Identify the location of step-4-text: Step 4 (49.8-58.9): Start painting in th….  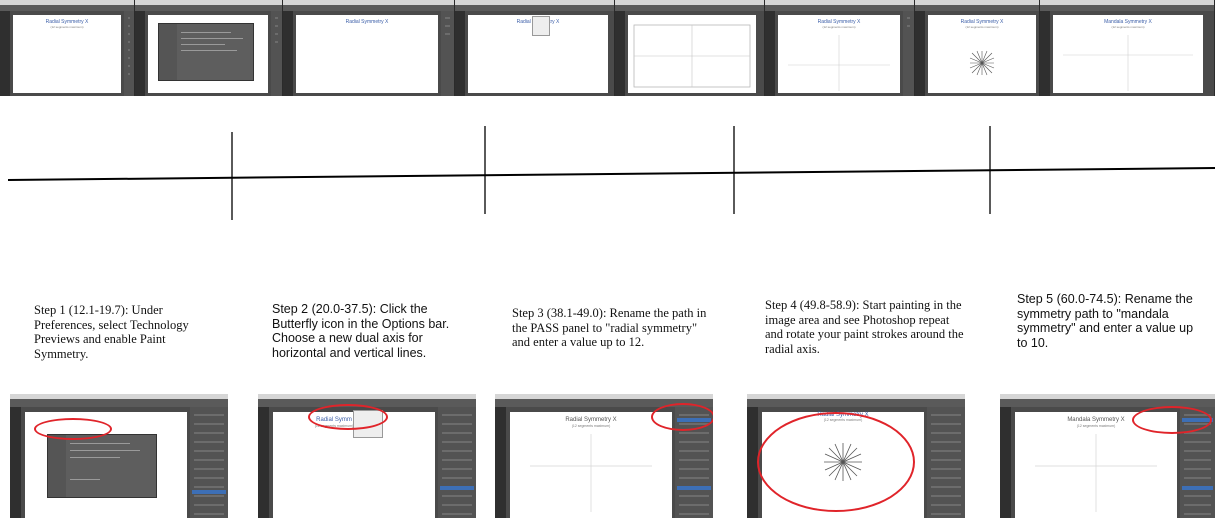
(864, 327).